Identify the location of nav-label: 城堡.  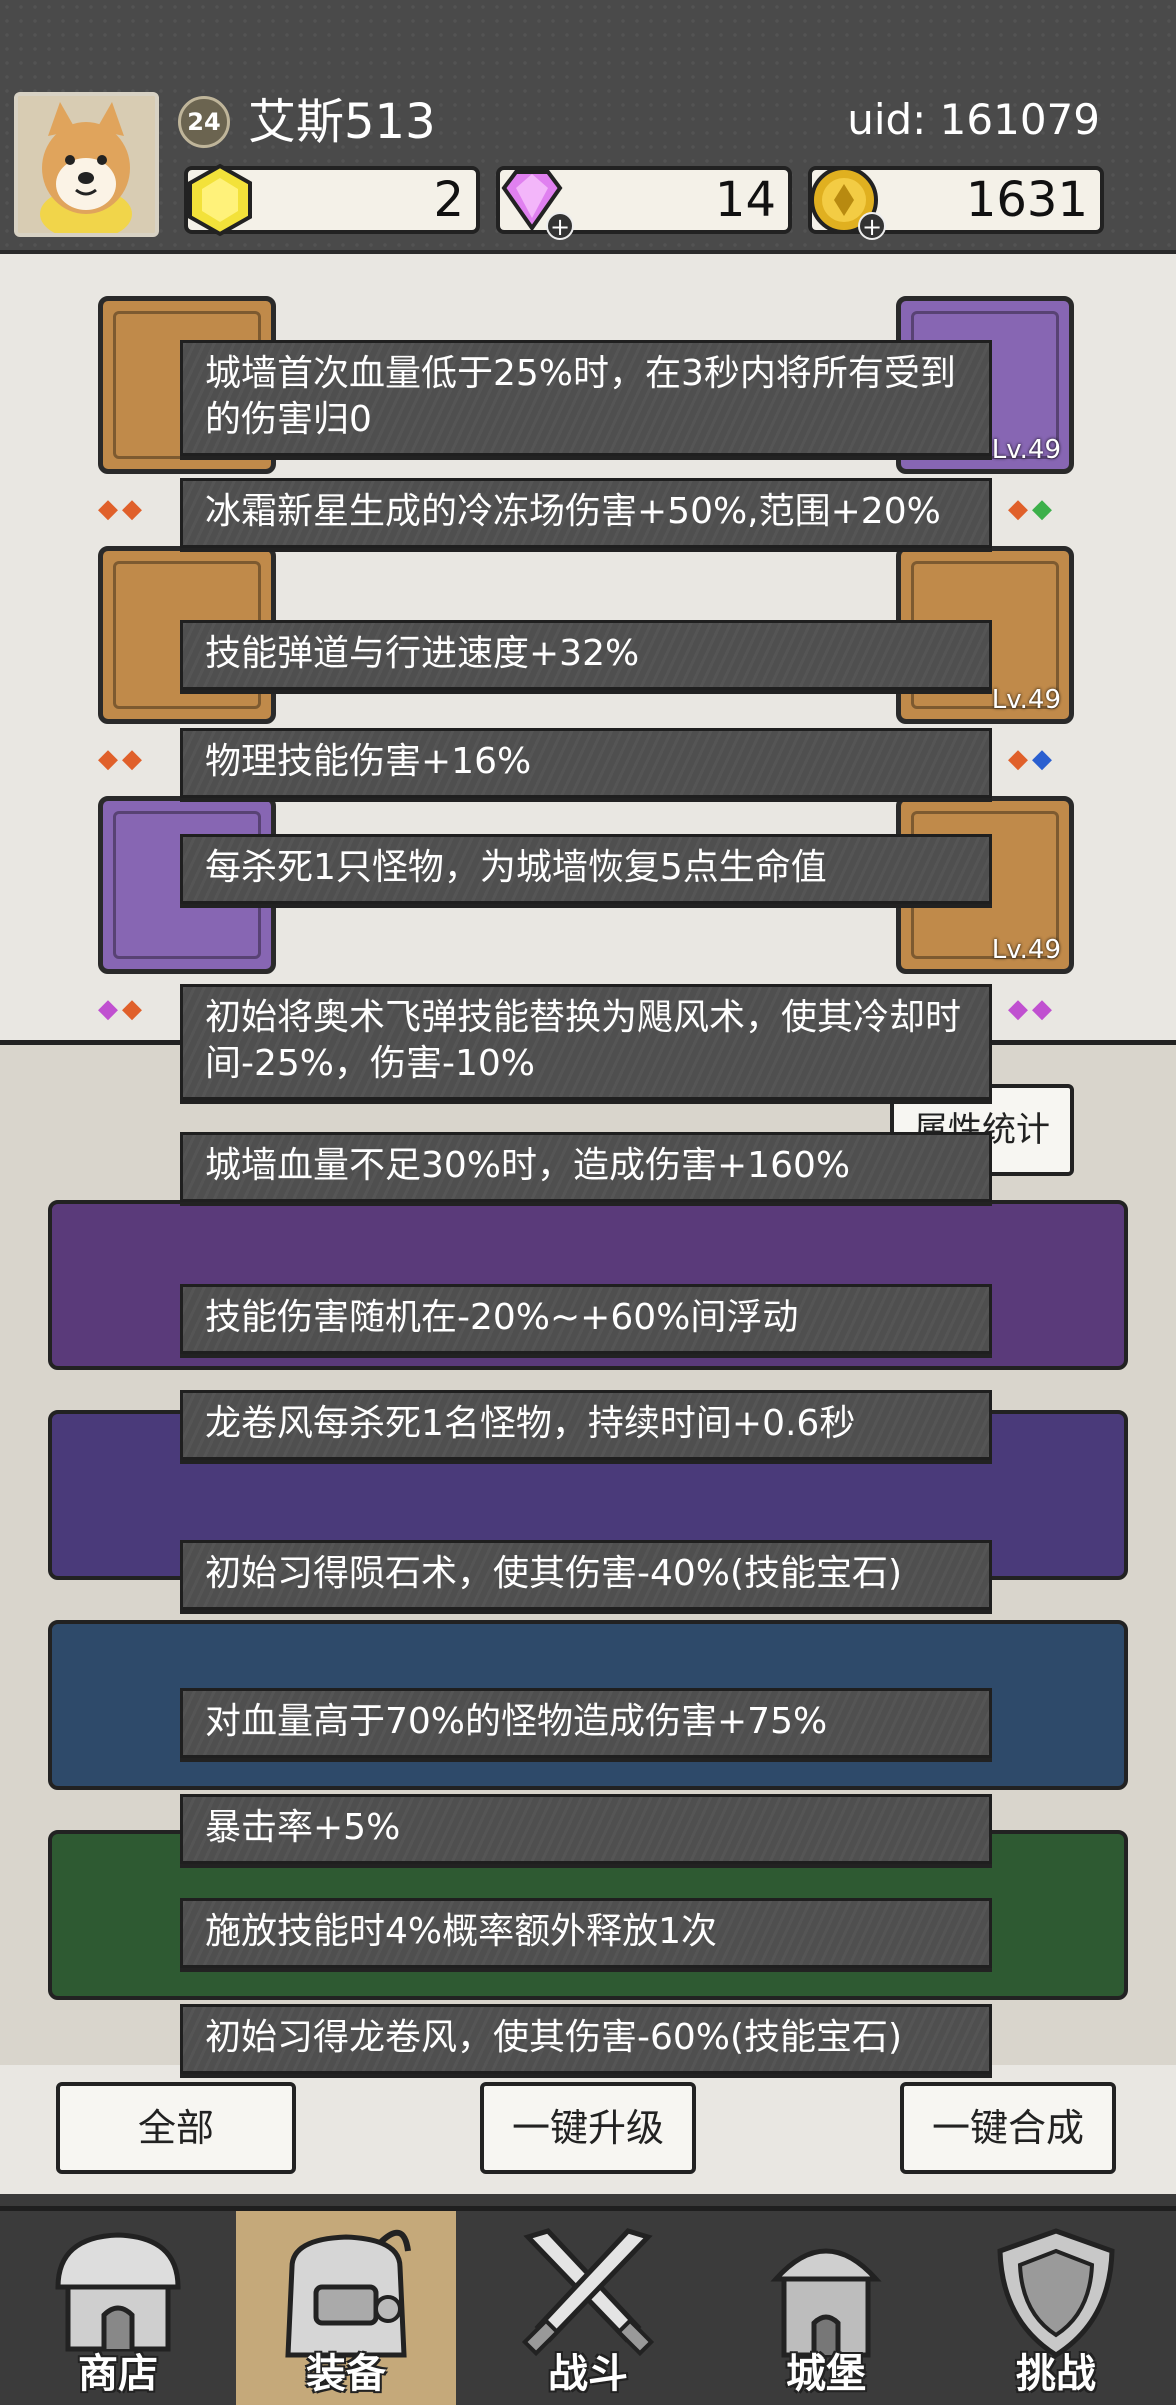
(826, 2374).